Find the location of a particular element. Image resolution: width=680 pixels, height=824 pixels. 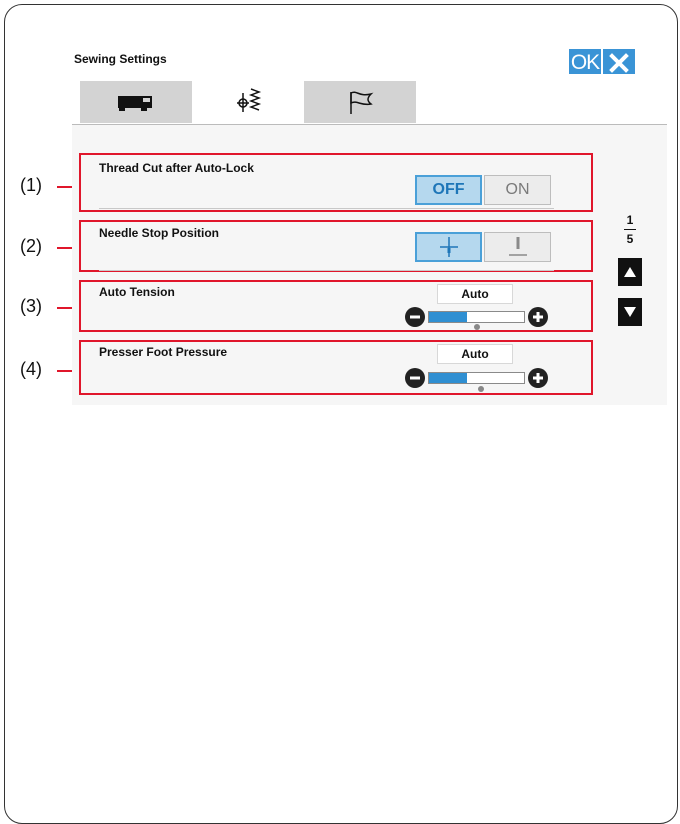

page-fraction-line is located at coordinates (630, 229).